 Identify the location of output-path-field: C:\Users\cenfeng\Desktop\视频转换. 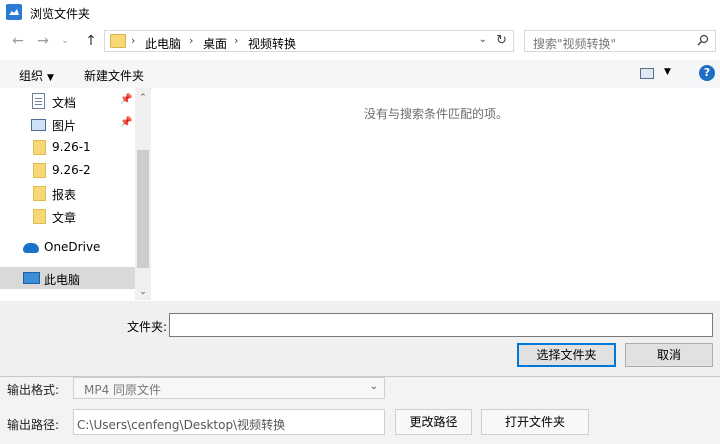
(229, 422).